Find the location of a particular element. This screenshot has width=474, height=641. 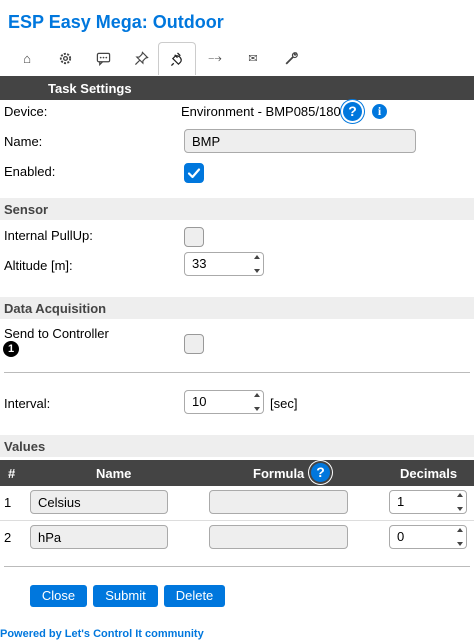

interval-label: Interval: is located at coordinates (27, 403).